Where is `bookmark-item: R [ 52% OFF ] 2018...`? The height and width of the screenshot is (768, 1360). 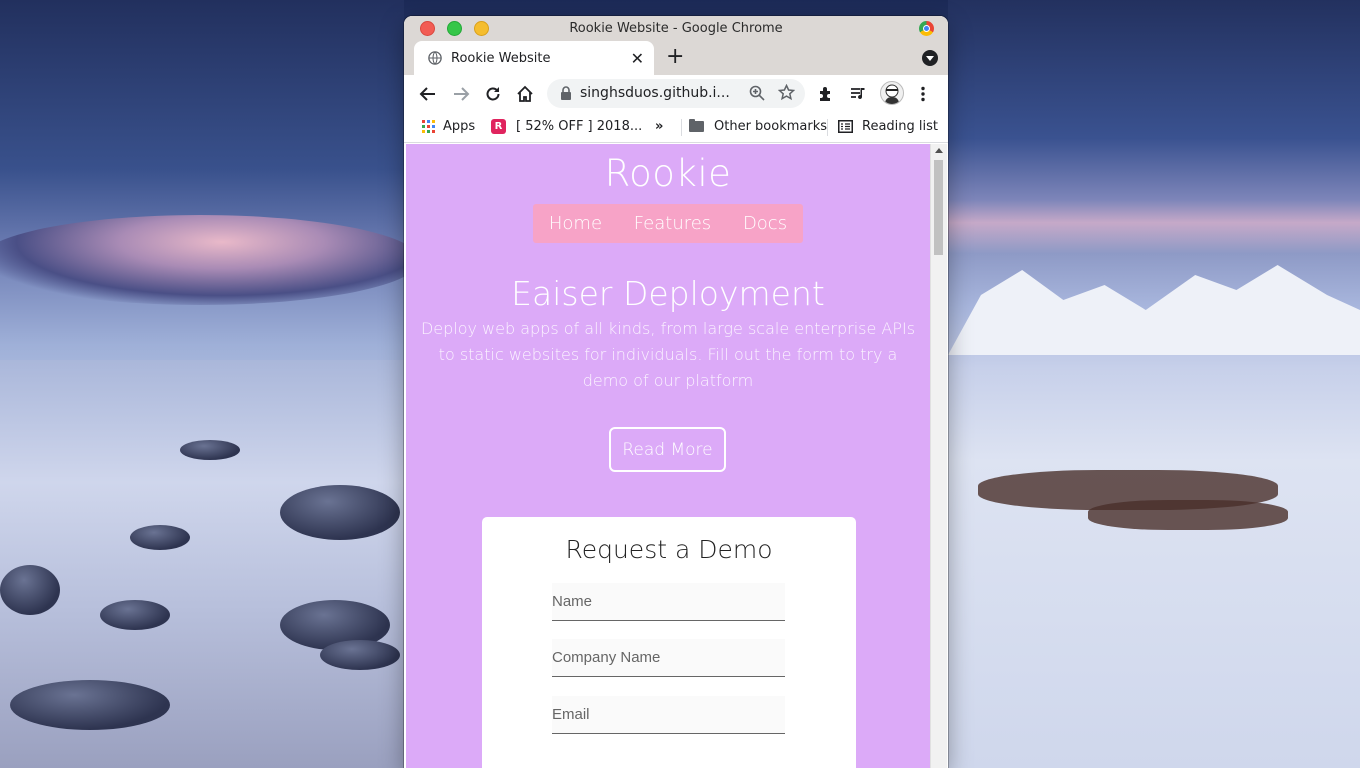
bookmark-item: R [ 52% OFF ] 2018... is located at coordinates (566, 126).